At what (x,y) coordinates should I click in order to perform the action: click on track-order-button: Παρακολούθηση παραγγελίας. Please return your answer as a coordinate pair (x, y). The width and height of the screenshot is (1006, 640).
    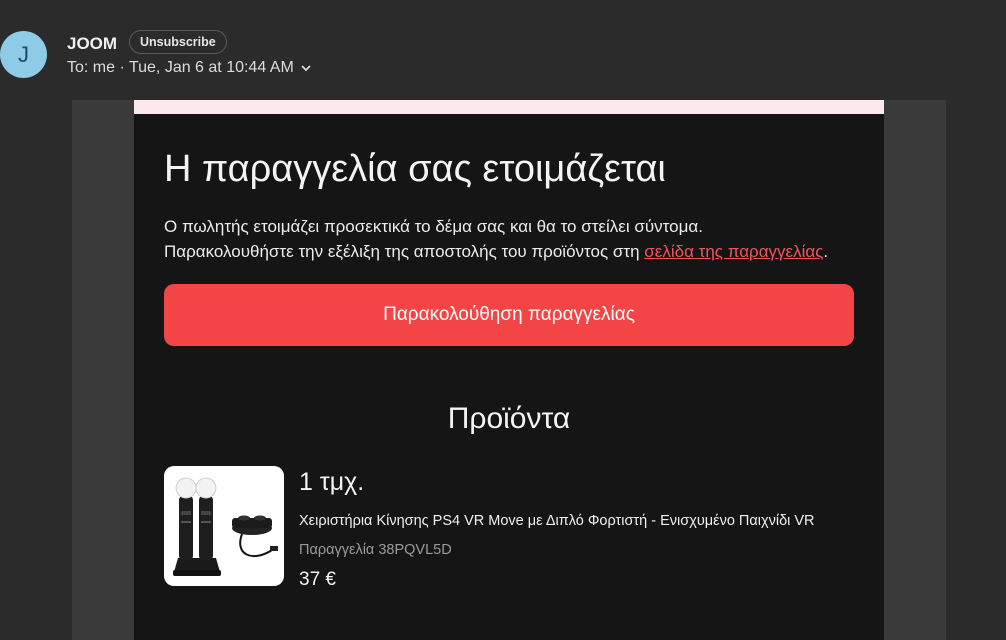
    Looking at the image, I should click on (509, 315).